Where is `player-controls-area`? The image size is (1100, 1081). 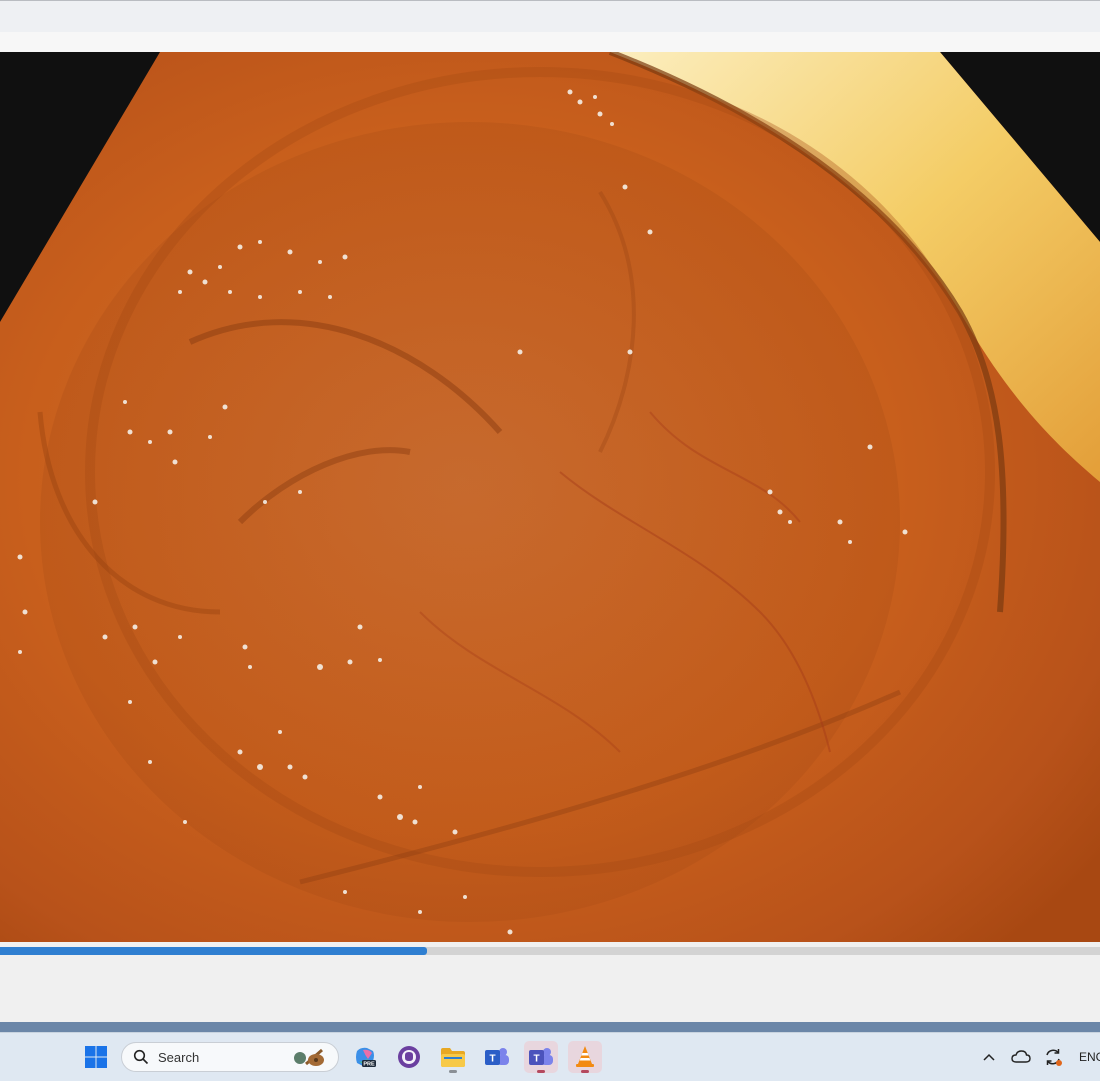 player-controls-area is located at coordinates (550, 982).